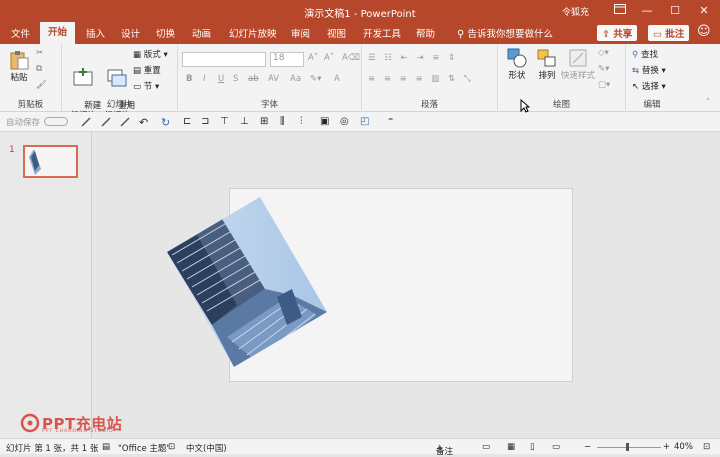  I want to click on layout-button: ▦ 版式 ▾, so click(150, 54).